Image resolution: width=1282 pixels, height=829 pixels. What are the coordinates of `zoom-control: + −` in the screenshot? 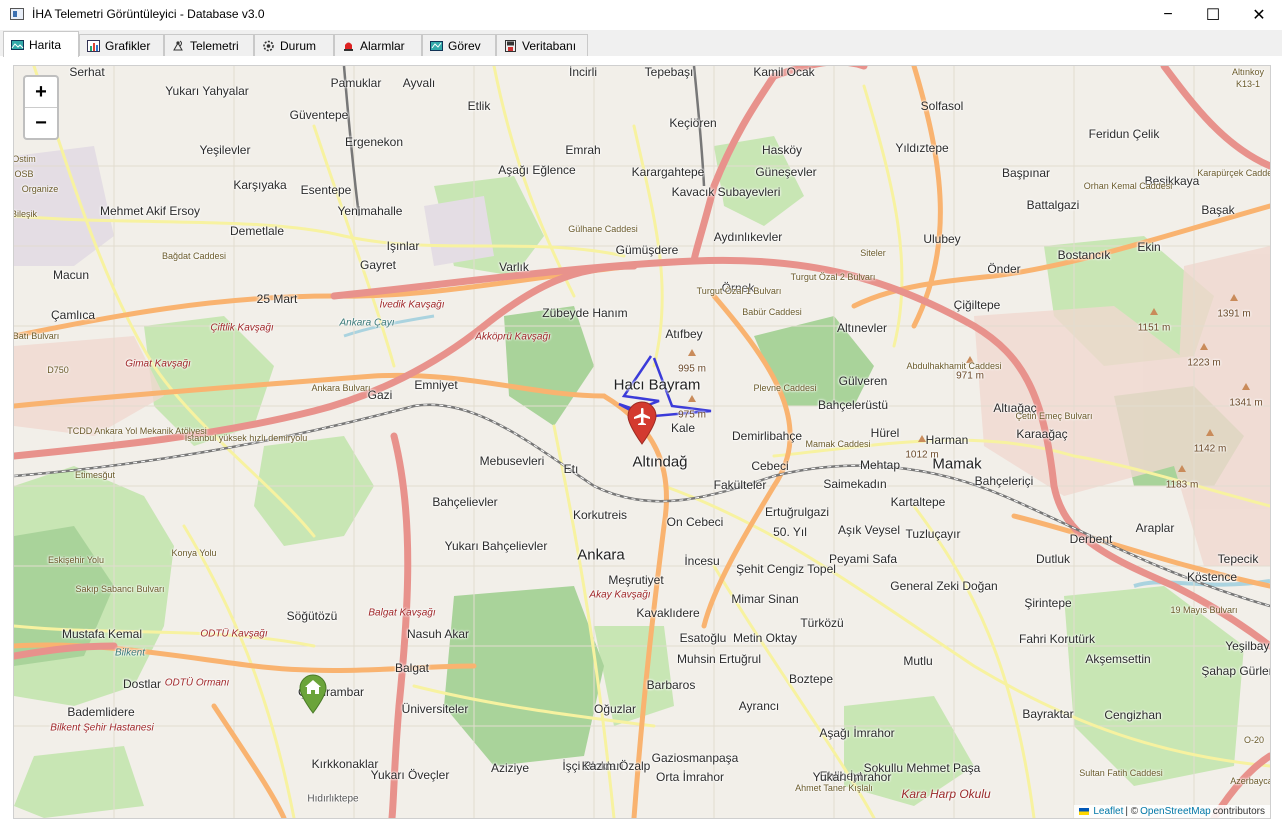 It's located at (41, 107).